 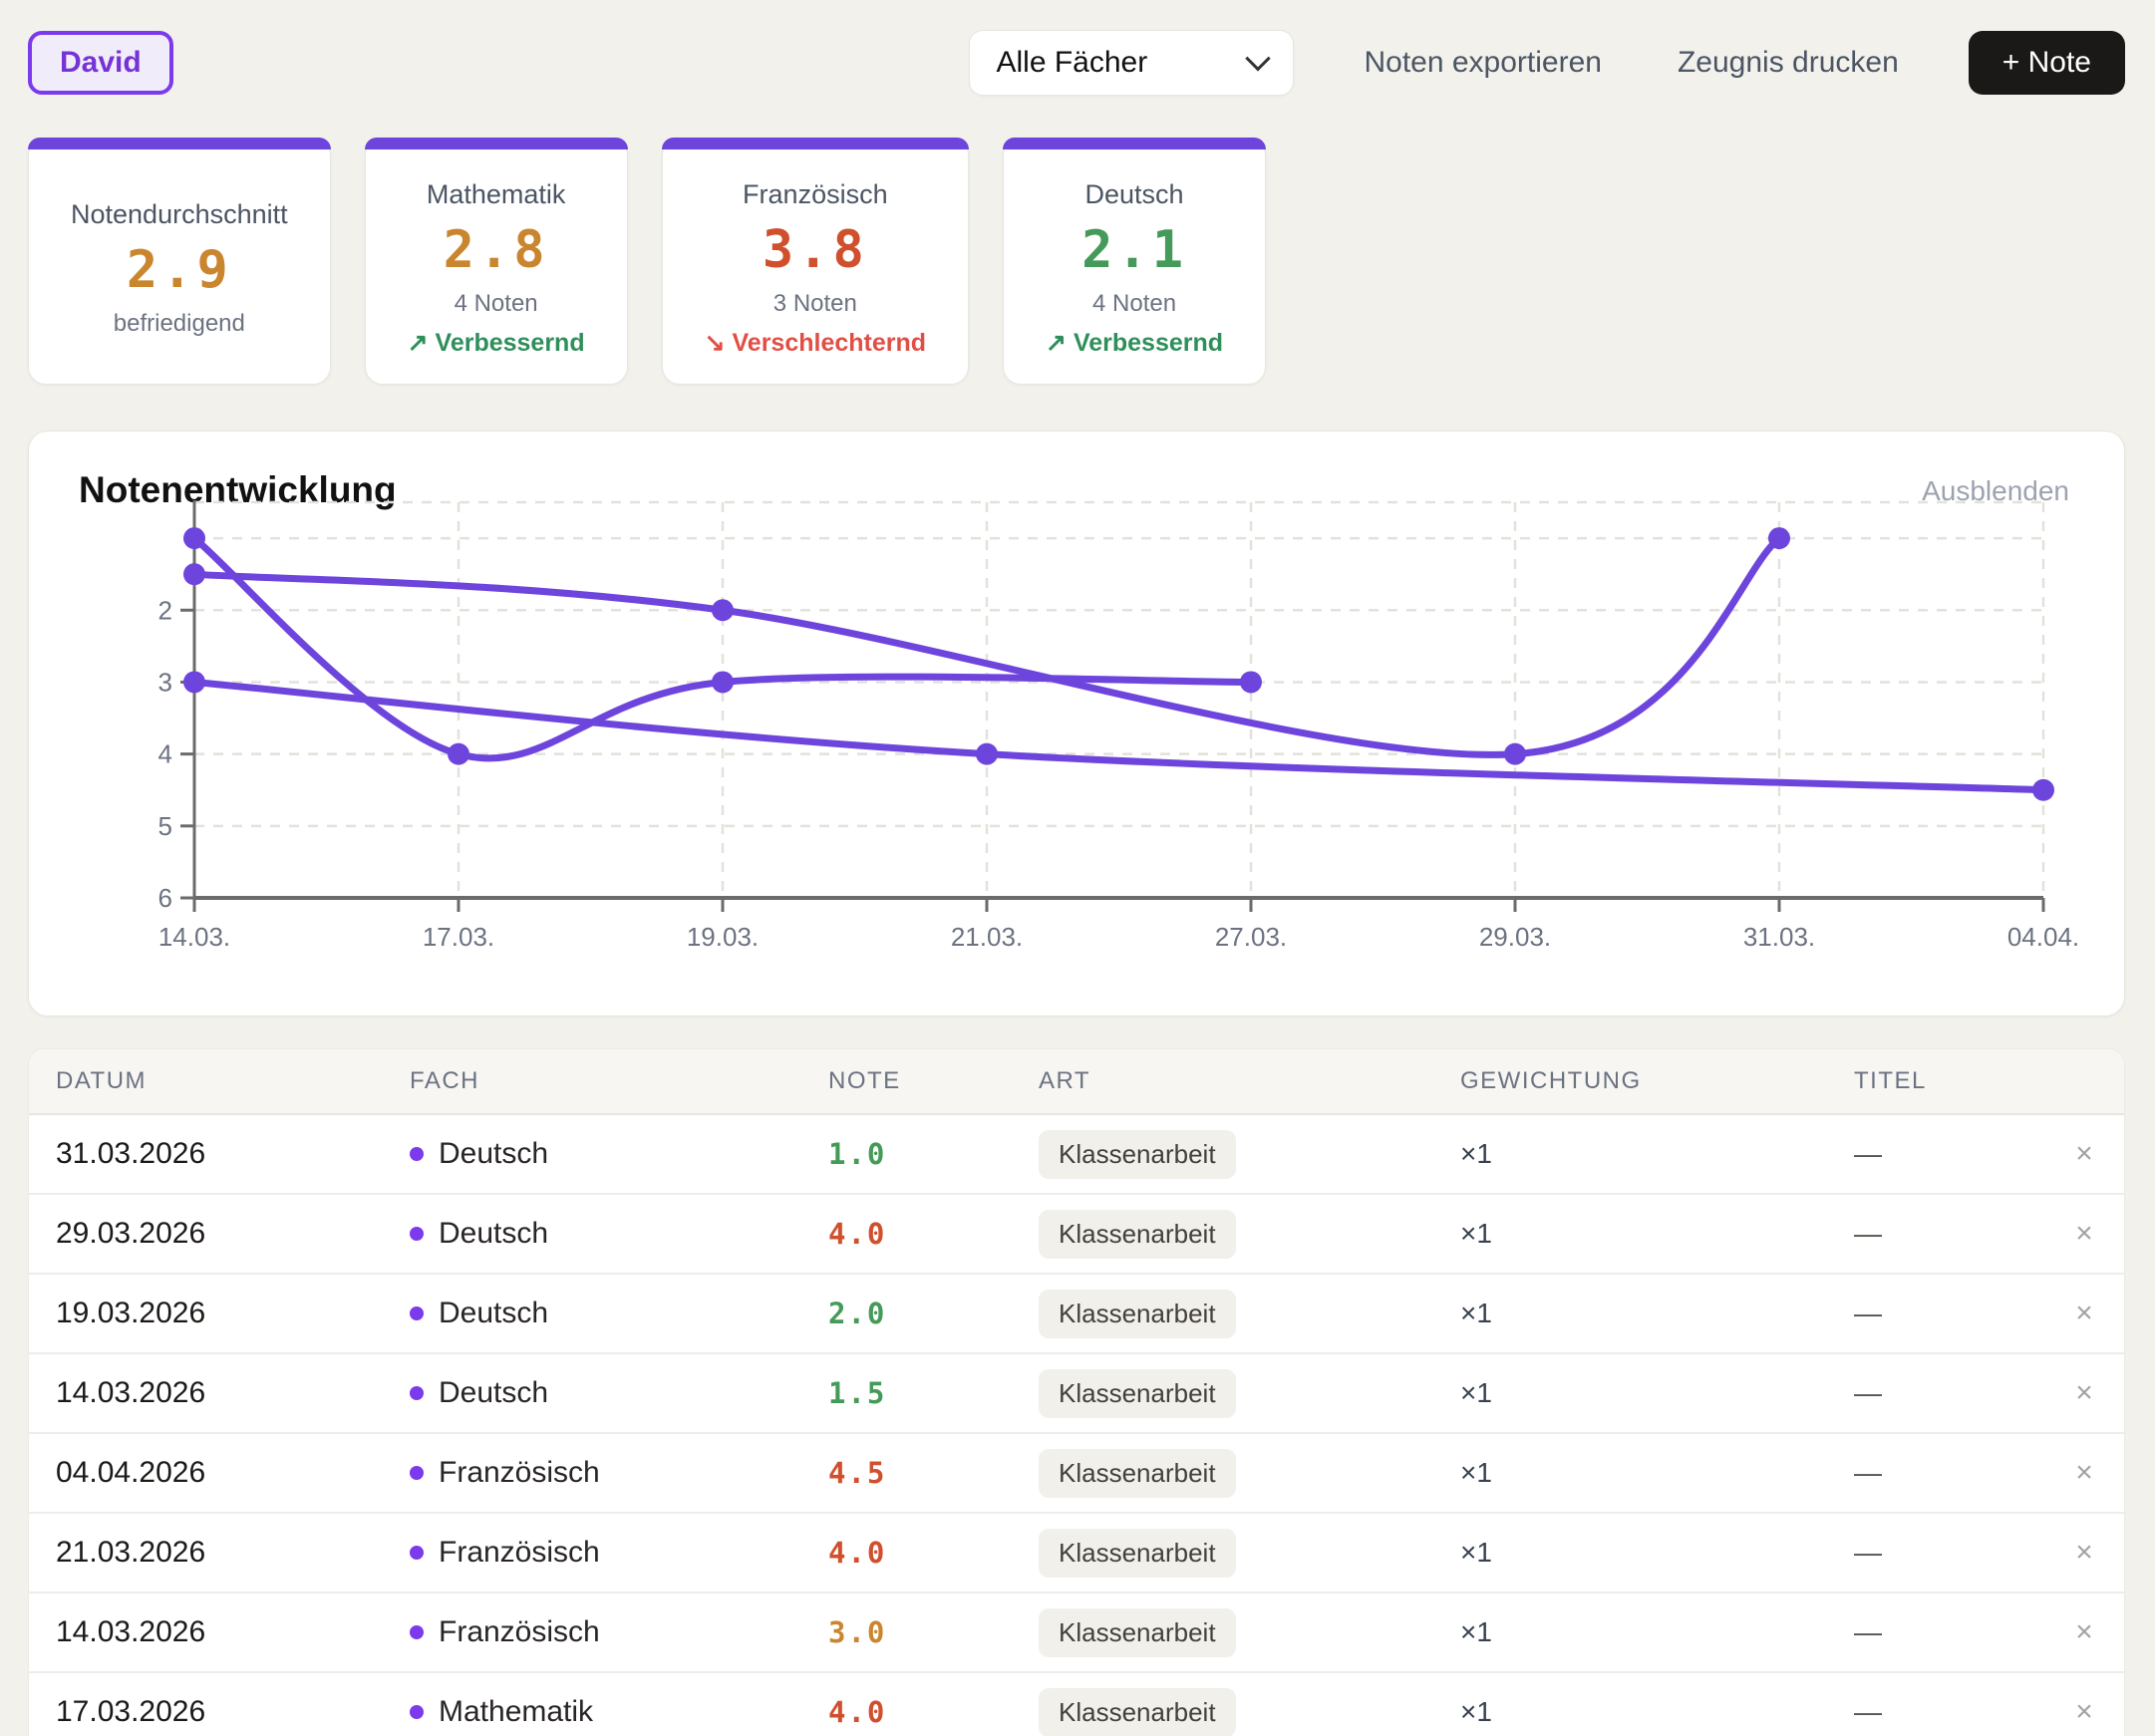 I want to click on grade-value: 4.0, so click(x=857, y=1553).